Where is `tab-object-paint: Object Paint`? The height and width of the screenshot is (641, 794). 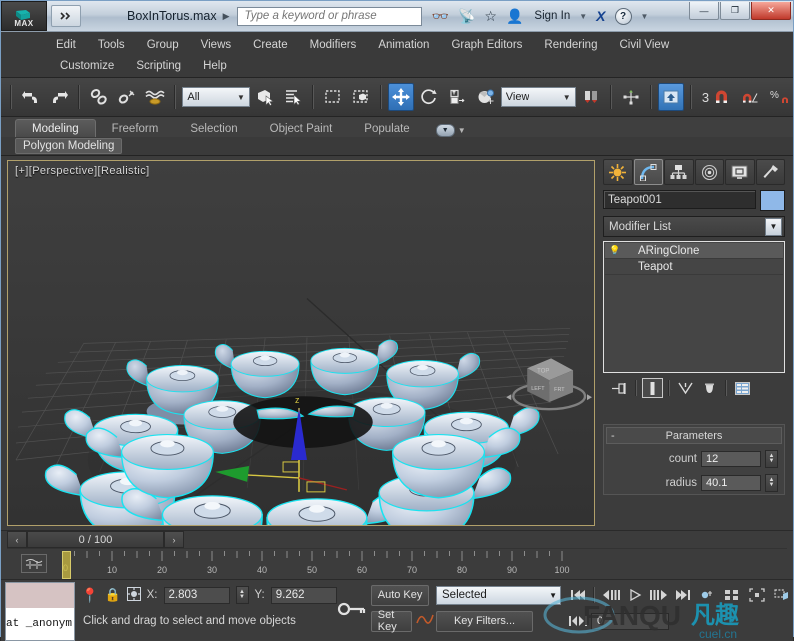
tab-object-paint: Object Paint is located at coordinates (301, 128).